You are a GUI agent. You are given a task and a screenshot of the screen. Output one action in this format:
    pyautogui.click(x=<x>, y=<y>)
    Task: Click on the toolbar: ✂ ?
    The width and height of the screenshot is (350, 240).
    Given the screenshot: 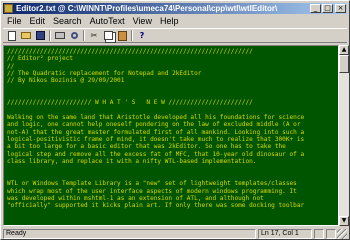 What is the action you would take?
    pyautogui.click(x=175, y=35)
    